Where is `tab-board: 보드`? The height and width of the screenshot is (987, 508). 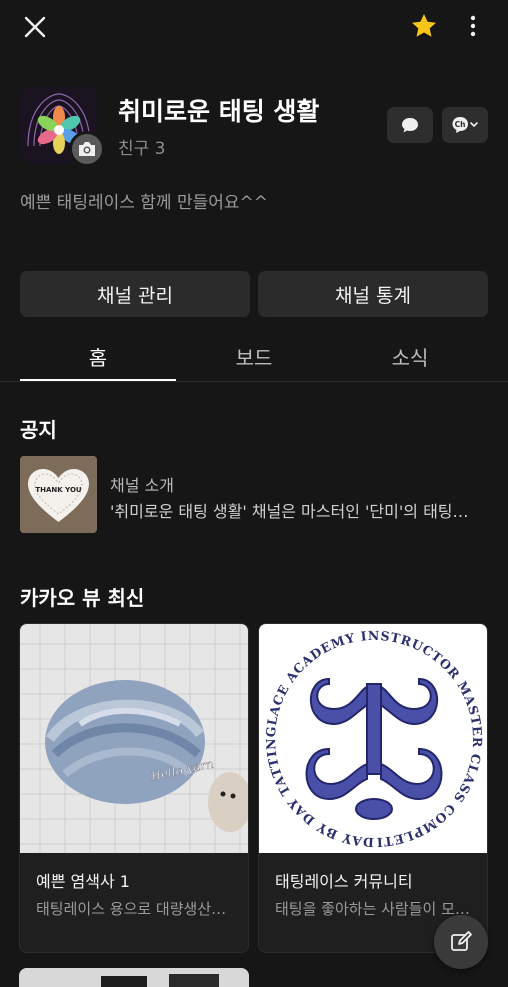
tab-board: 보드 is located at coordinates (254, 356).